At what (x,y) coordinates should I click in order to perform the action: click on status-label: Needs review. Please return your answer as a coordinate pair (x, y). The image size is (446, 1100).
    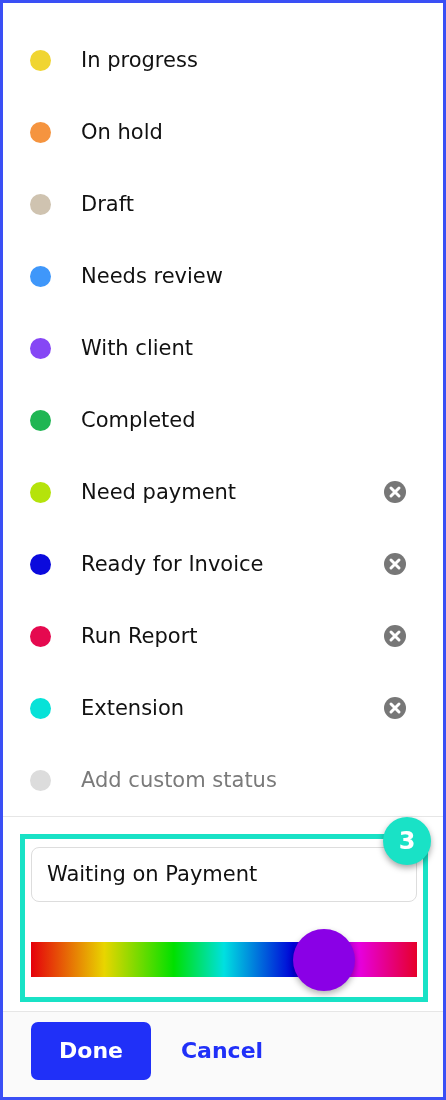
    Looking at the image, I should click on (152, 276).